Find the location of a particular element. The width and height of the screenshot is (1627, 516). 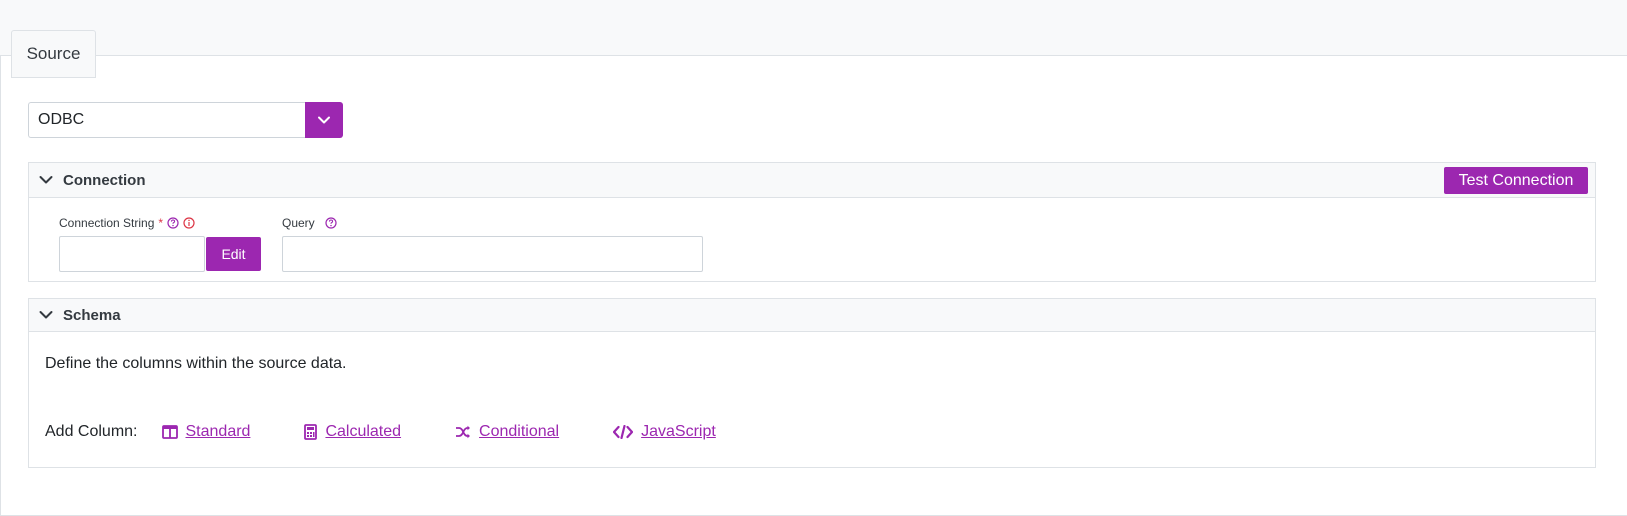

tab-source: Source is located at coordinates (53, 54).